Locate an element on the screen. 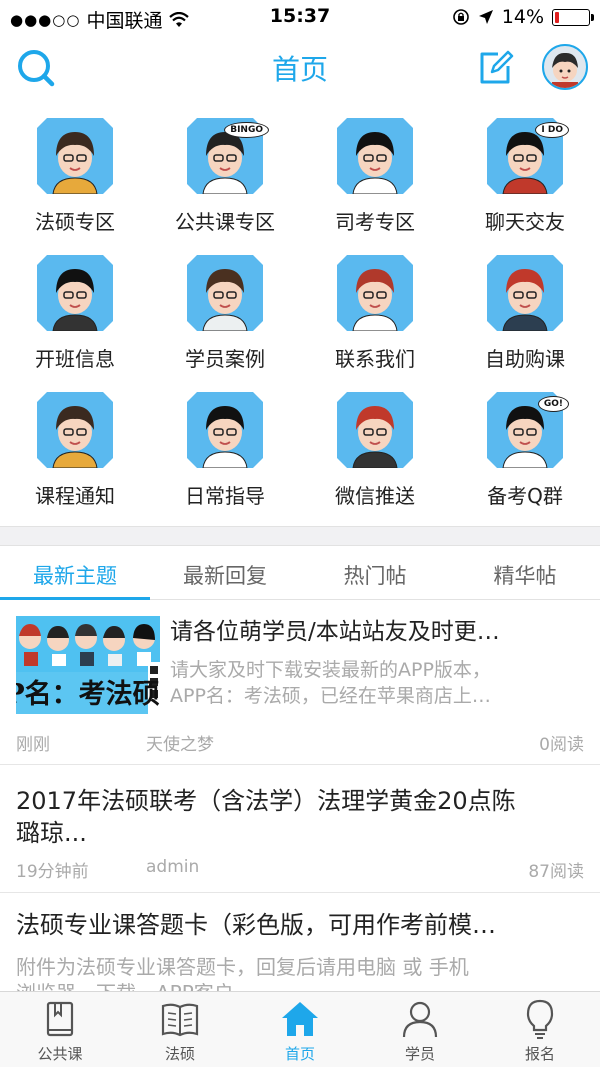 This screenshot has height=1067, width=600. grid-item: I DO 聊天交友 is located at coordinates (525, 180).